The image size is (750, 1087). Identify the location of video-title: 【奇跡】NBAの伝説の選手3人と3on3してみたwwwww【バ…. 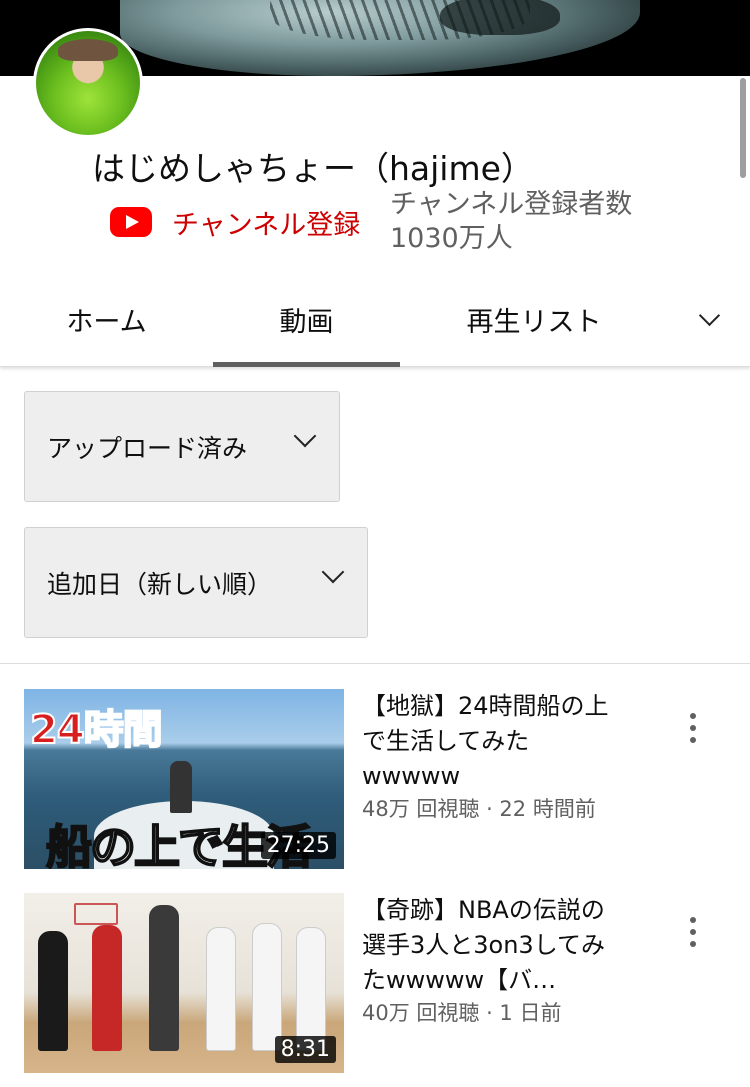
(494, 945).